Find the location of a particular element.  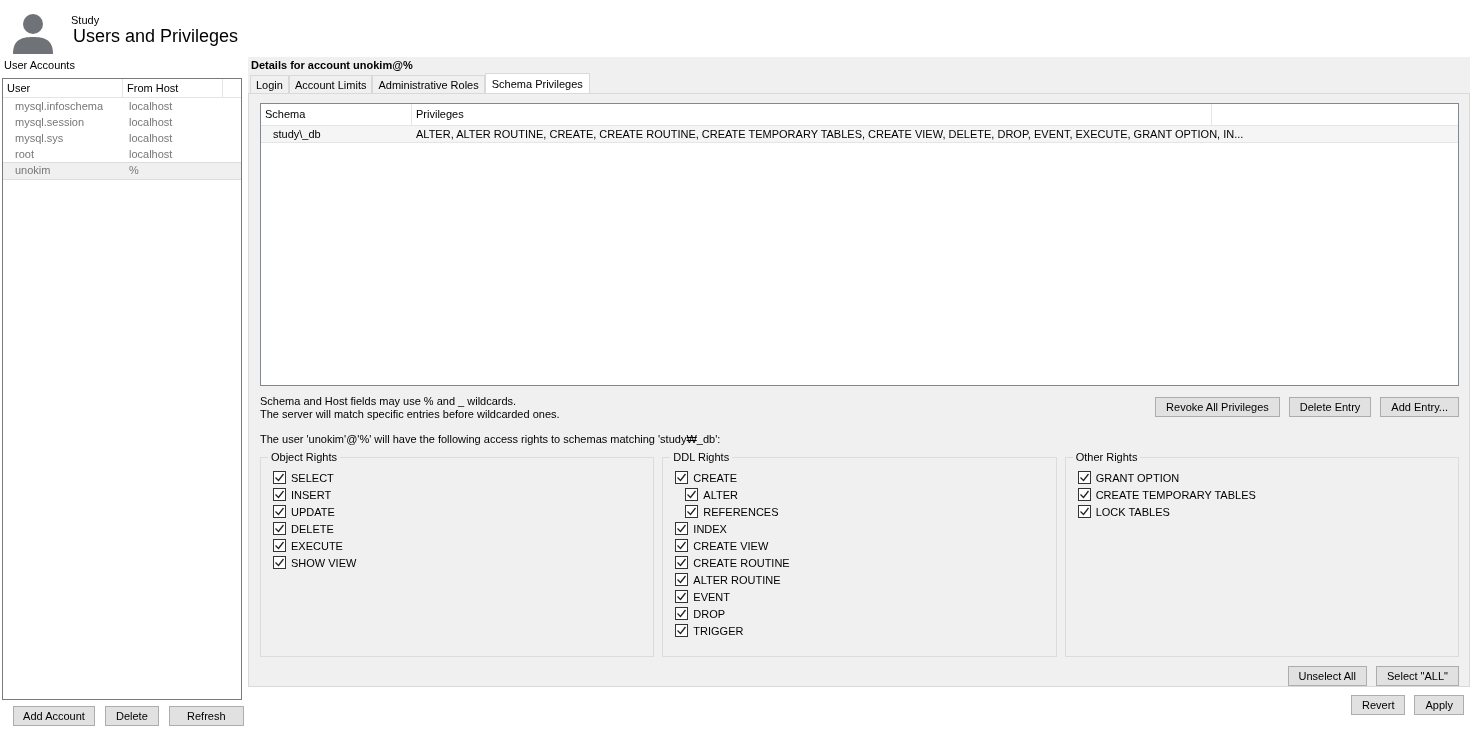

page-title: Users and Privileges is located at coordinates (156, 36).